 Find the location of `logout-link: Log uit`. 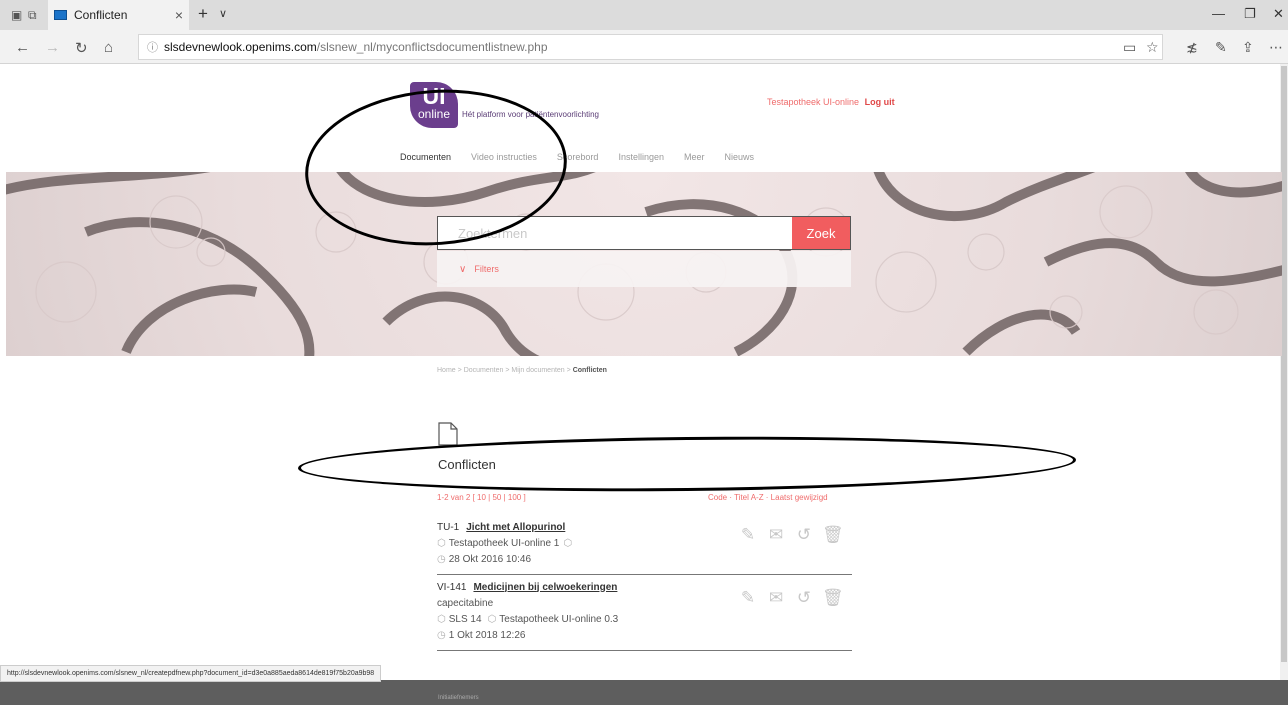

logout-link: Log uit is located at coordinates (880, 102).